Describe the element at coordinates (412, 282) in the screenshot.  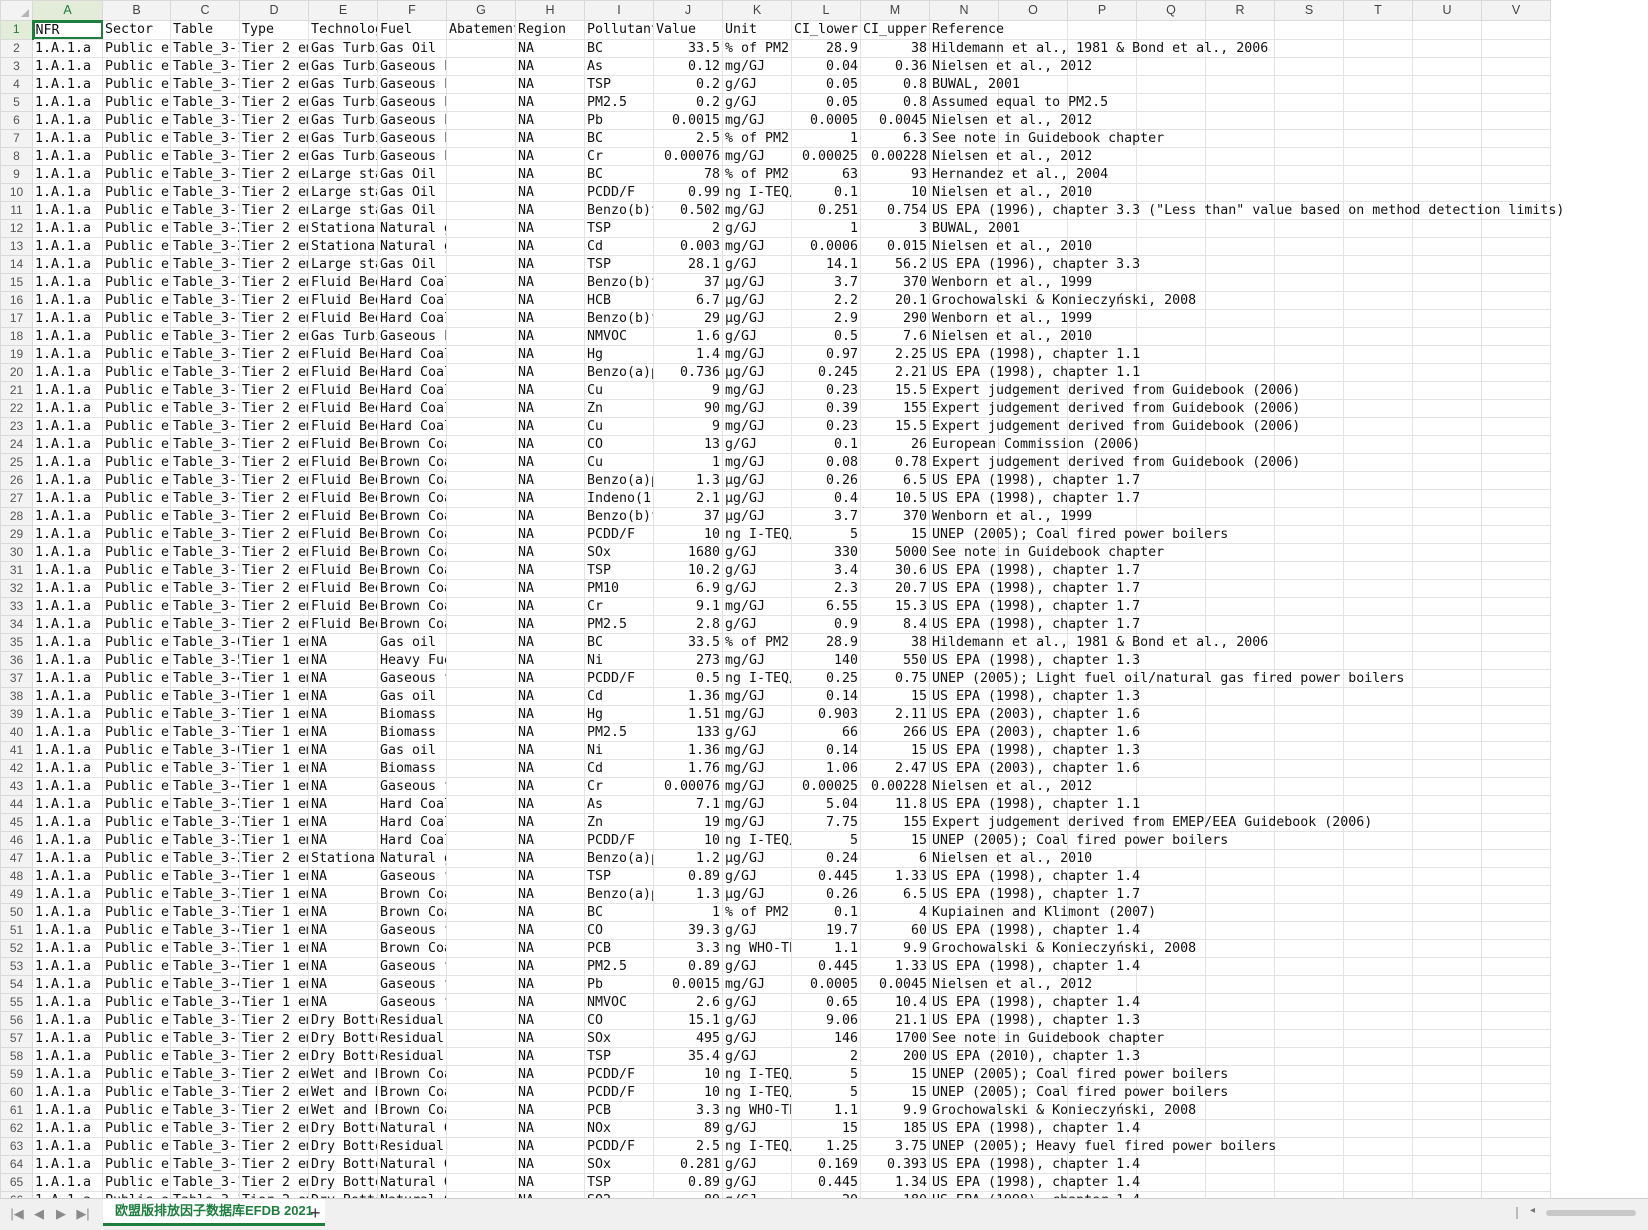
I see `cell-fuel: Hard Coal` at that location.